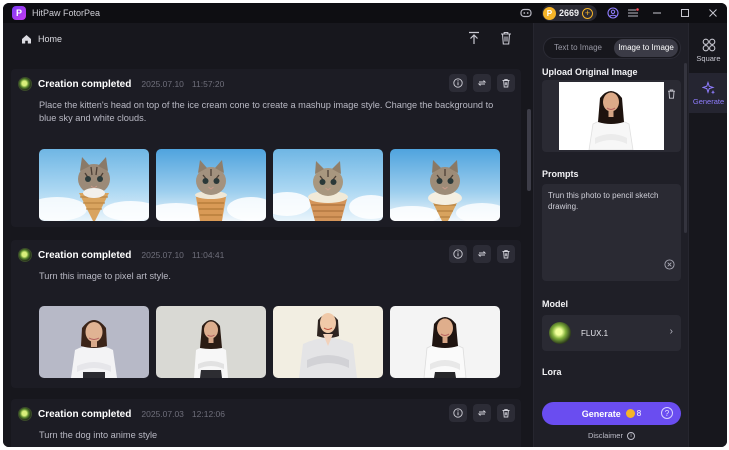 This screenshot has height=450, width=729. What do you see at coordinates (529, 247) in the screenshot?
I see `feed-scrollbar` at bounding box center [529, 247].